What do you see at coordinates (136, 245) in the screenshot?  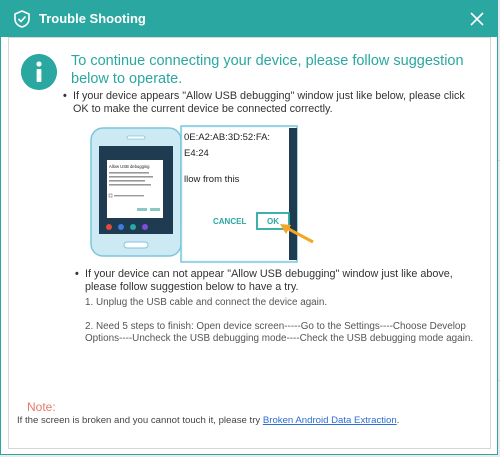 I see `phone-home-button` at bounding box center [136, 245].